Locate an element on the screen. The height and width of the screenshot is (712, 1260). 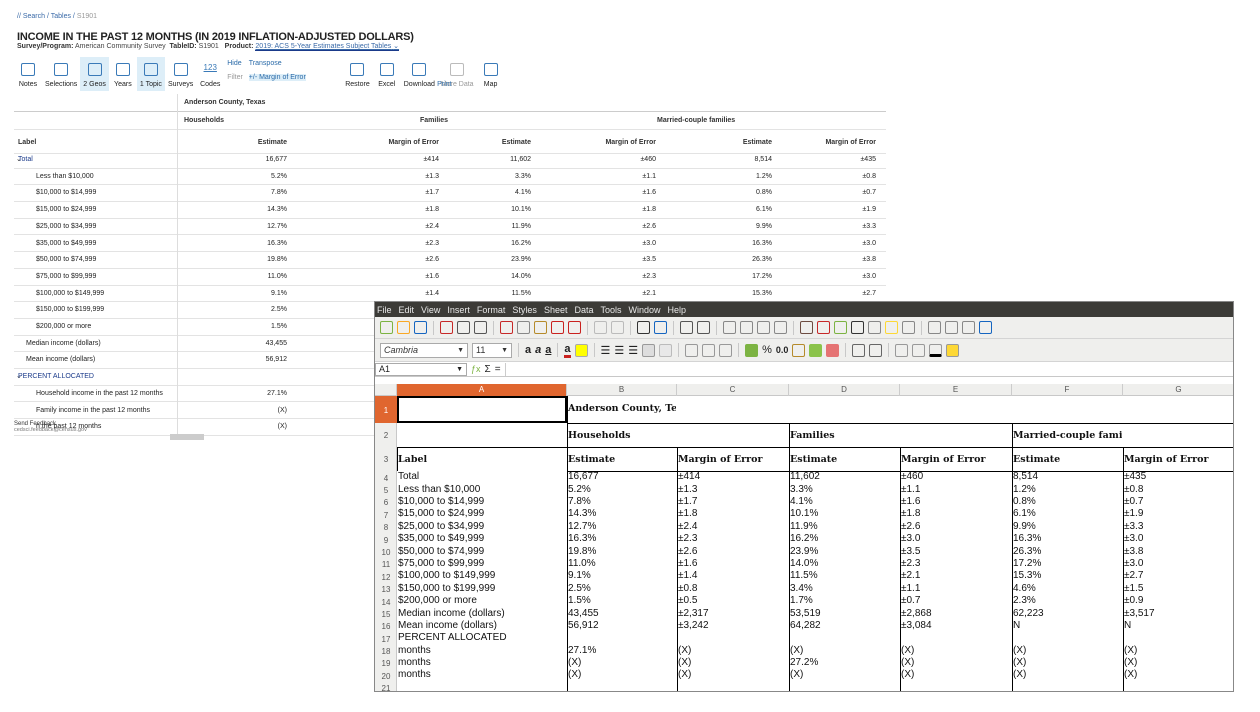
data-cell: 16.2% is located at coordinates (844, 539).